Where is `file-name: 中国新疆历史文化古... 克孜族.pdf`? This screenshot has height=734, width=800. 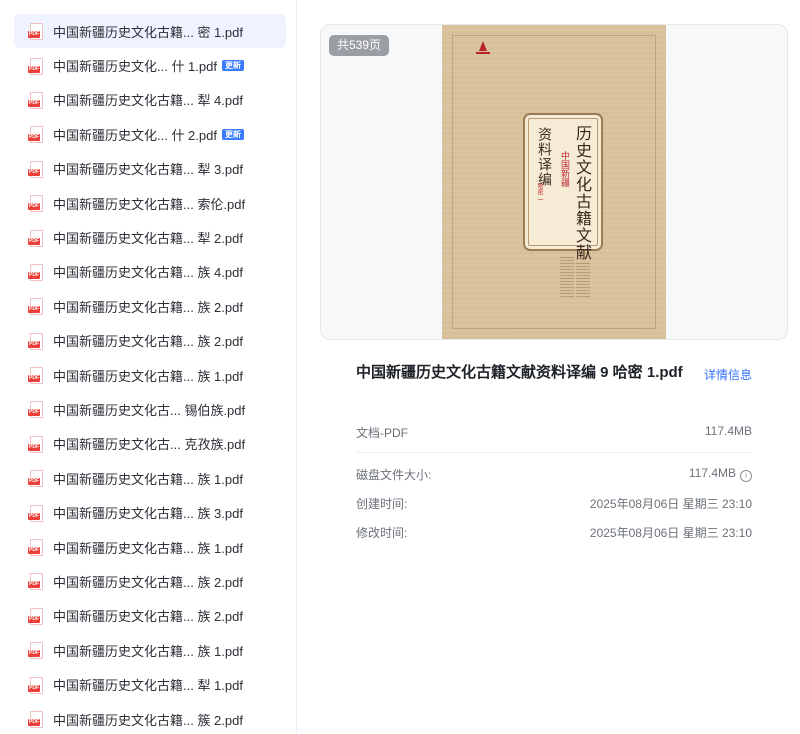
file-name: 中国新疆历史文化古... 克孜族.pdf is located at coordinates (149, 445).